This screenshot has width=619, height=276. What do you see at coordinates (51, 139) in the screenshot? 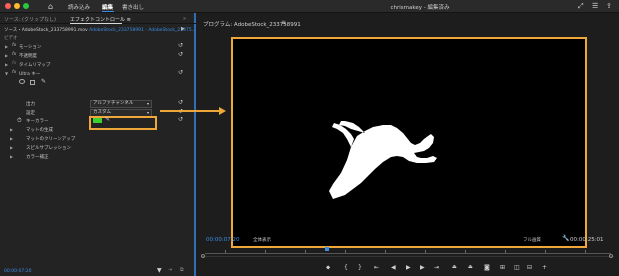
I see `sub-label: マットのクリーンアップ` at bounding box center [51, 139].